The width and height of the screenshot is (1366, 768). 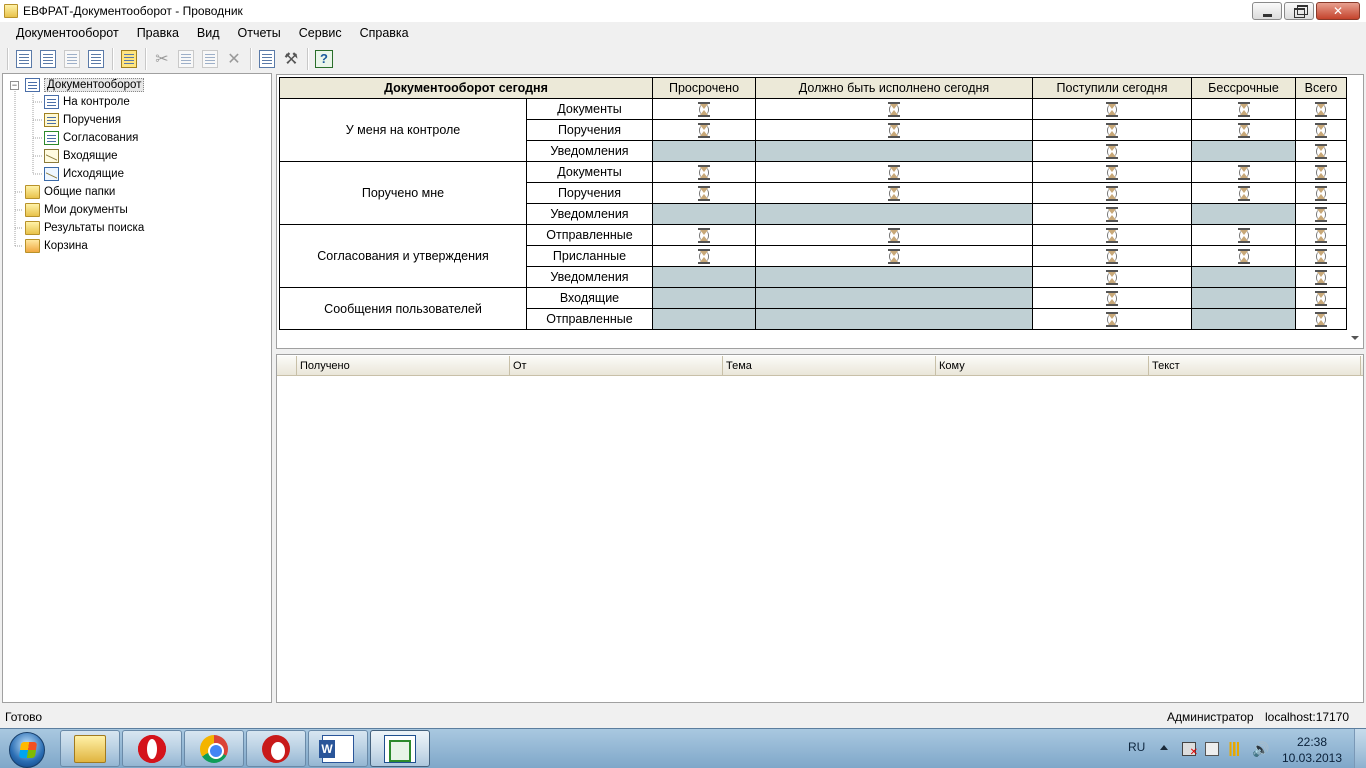 I want to click on tree-item-approvals: Согласования, so click(x=91, y=138).